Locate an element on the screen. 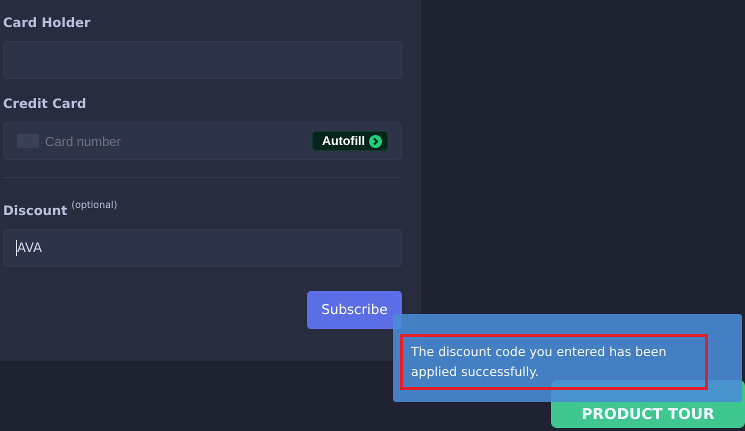 The width and height of the screenshot is (745, 431). placeholder-text: Card number is located at coordinates (83, 141).